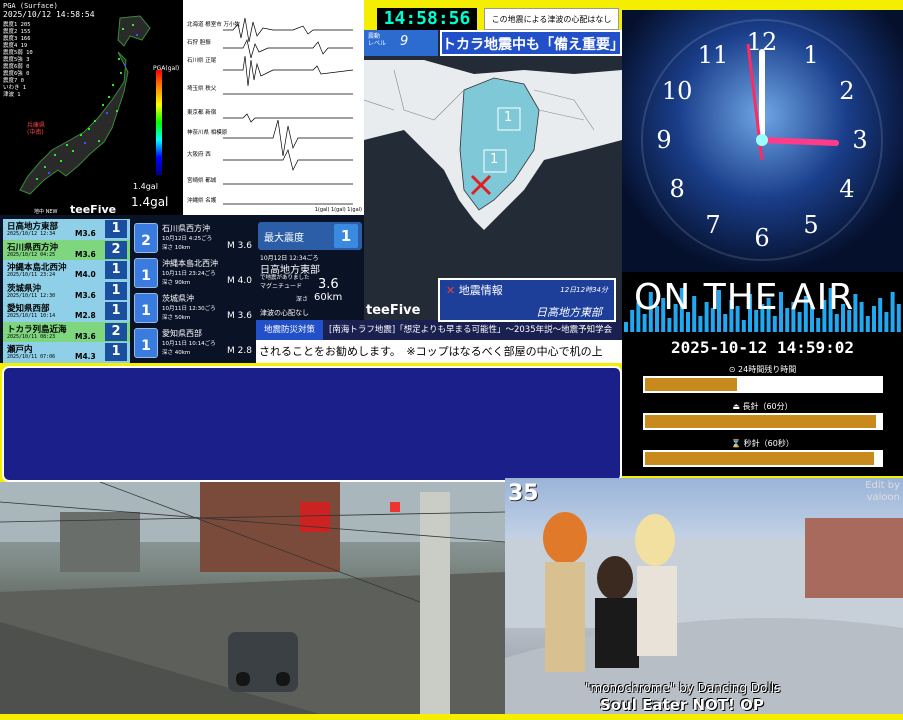 Image resolution: width=903 pixels, height=720 pixels. What do you see at coordinates (846, 189) in the screenshot?
I see `clock-numeral: 4` at bounding box center [846, 189].